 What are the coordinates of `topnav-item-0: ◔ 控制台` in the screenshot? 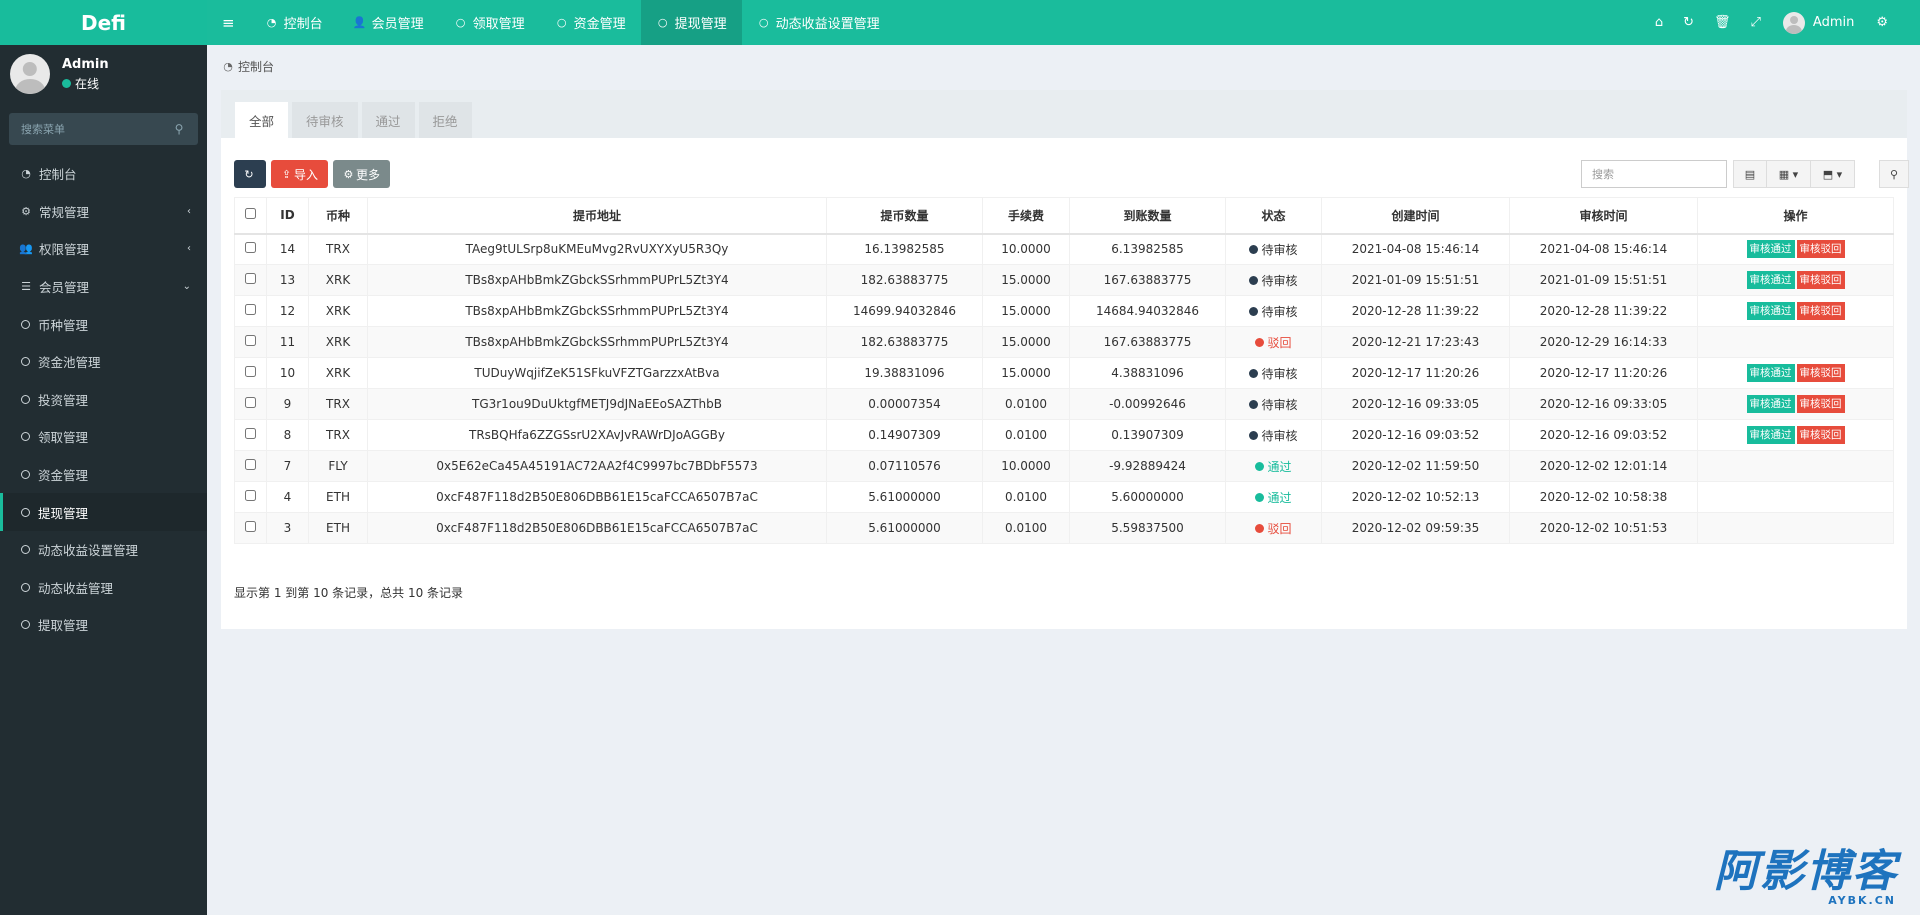 It's located at (294, 22).